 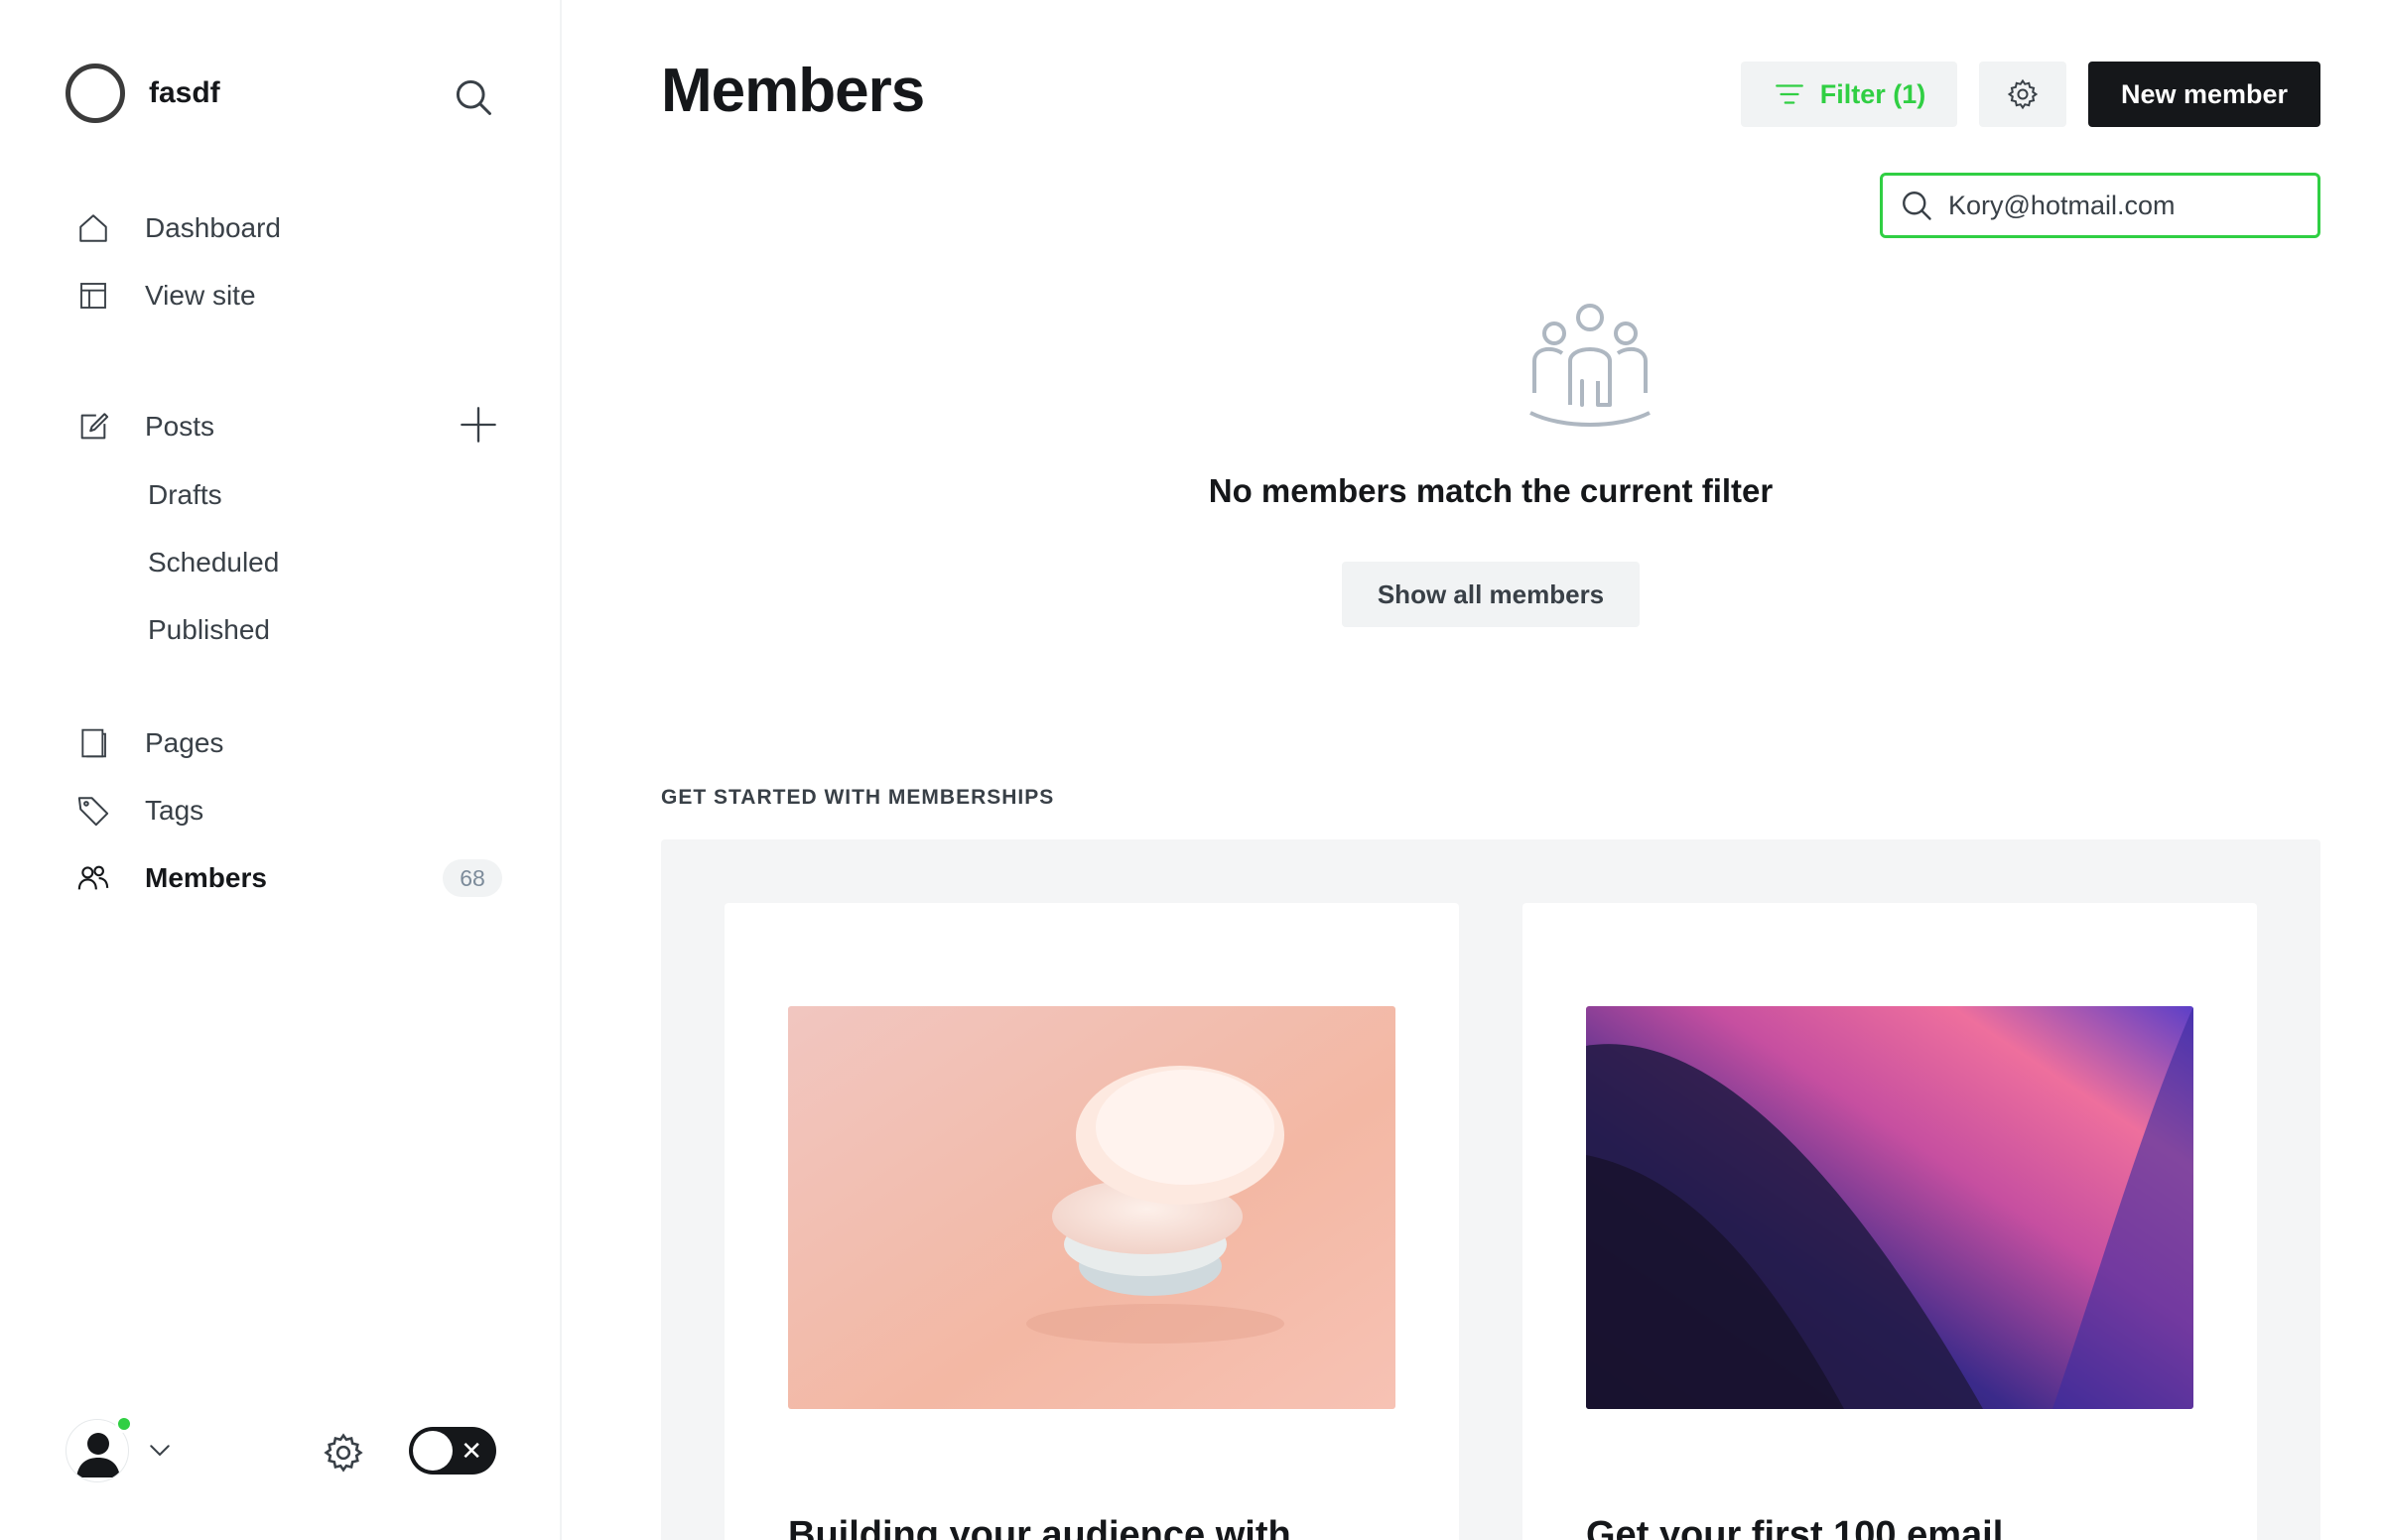 I want to click on chevron-down-icon, so click(x=160, y=1450).